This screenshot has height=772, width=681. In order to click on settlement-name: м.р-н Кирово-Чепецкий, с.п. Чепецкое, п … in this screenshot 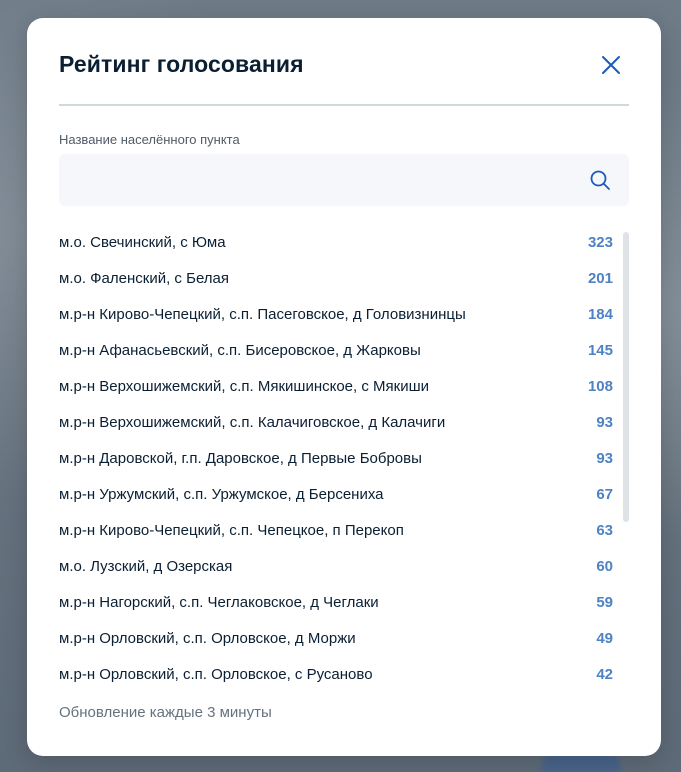, I will do `click(231, 530)`.